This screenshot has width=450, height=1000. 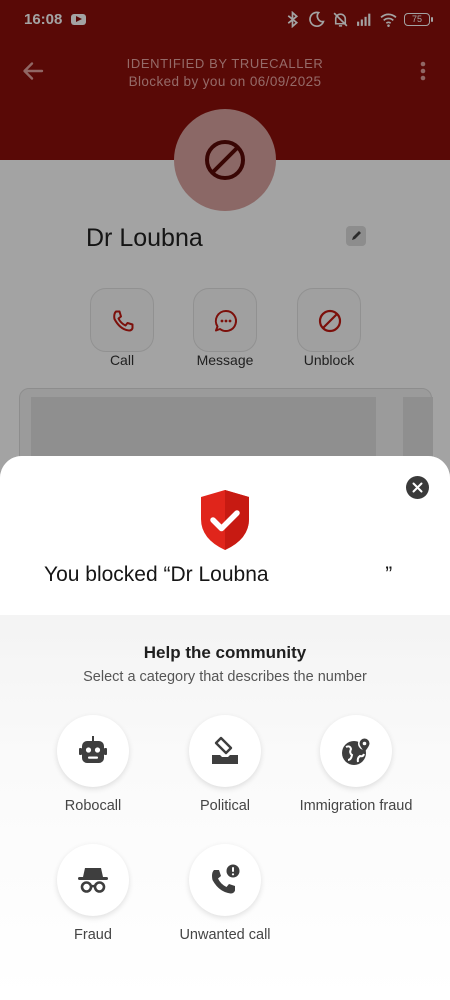 I want to click on spy-icon, so click(x=93, y=880).